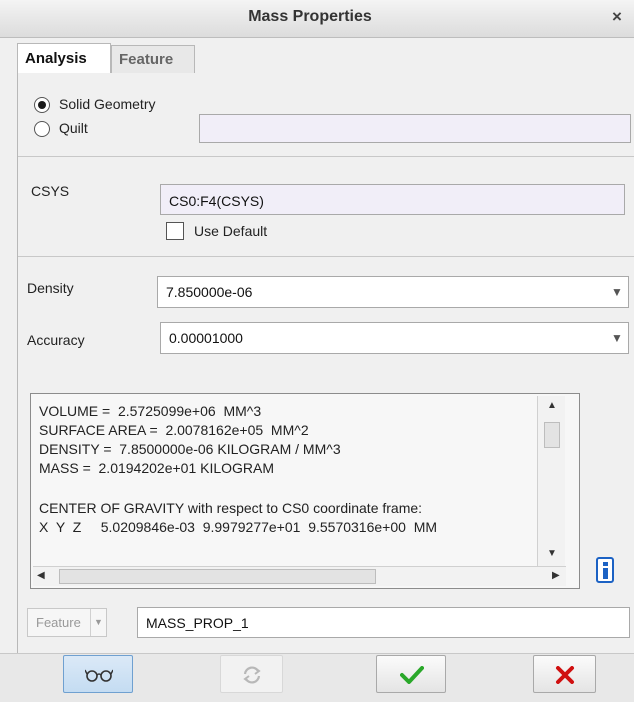 Image resolution: width=634 pixels, height=702 pixels. What do you see at coordinates (415, 128) in the screenshot?
I see `quilt-selector` at bounding box center [415, 128].